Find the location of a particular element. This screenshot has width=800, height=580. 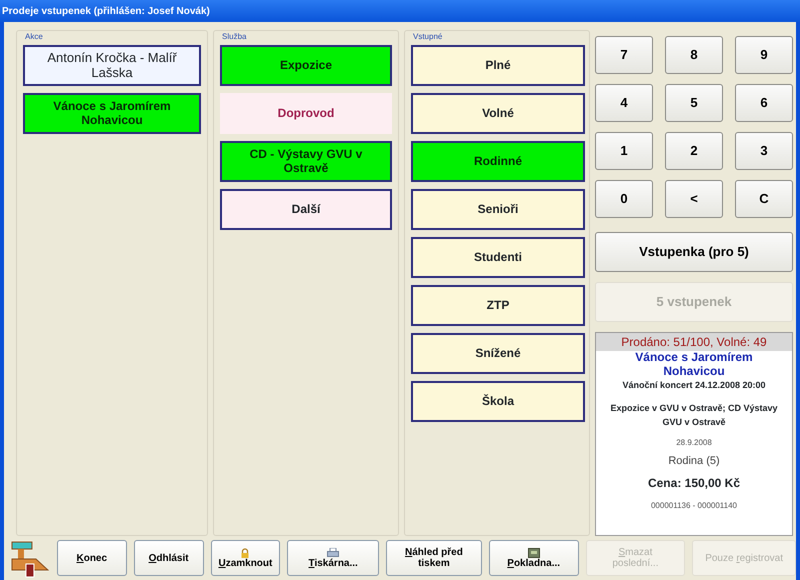

cash-register-icon is located at coordinates (30, 559).